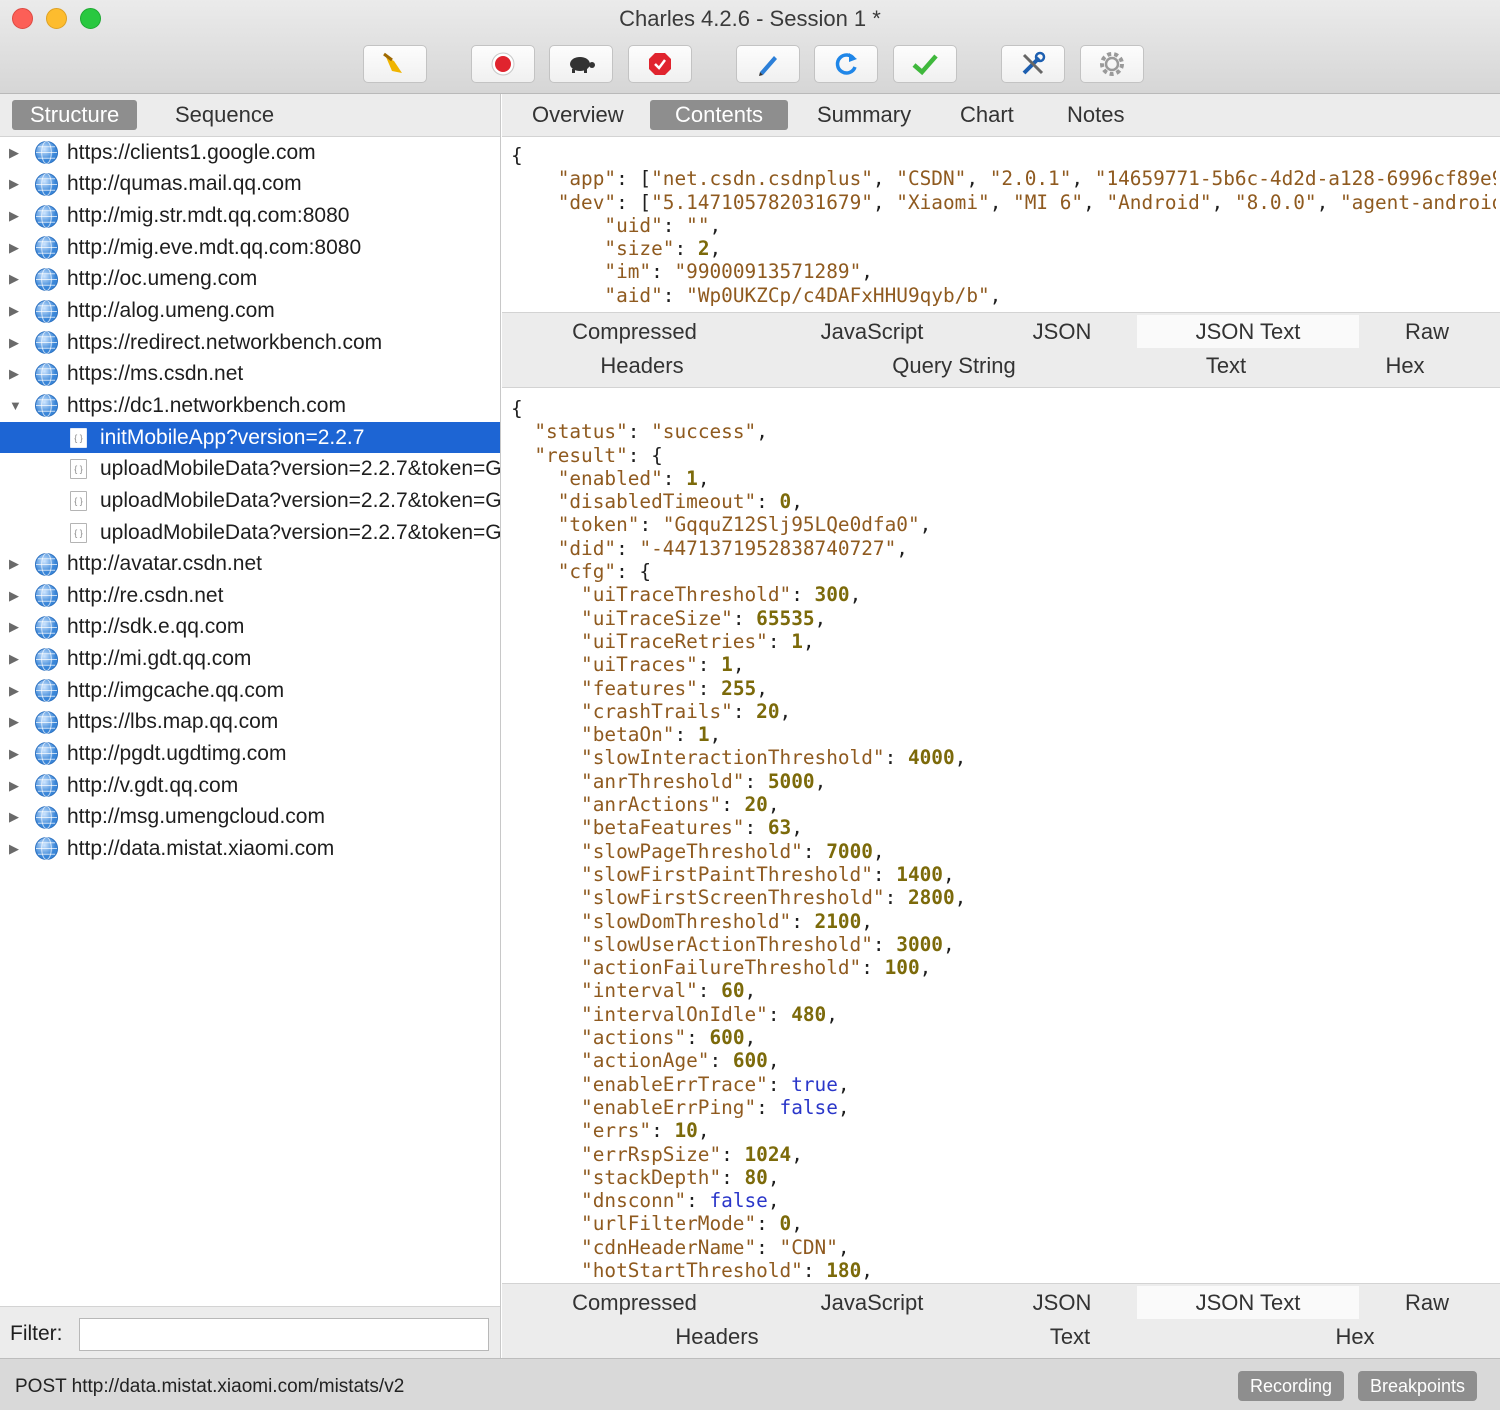 The height and width of the screenshot is (1410, 1500). Describe the element at coordinates (250, 691) in the screenshot. I see `host-row: ▶ http://imgcache.qq.com` at that location.